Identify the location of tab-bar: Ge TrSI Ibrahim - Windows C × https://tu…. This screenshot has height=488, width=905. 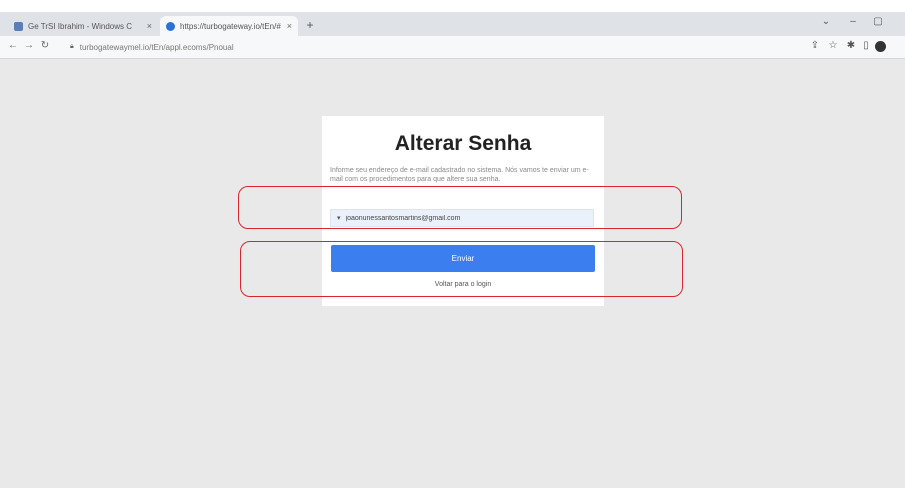
(452, 24).